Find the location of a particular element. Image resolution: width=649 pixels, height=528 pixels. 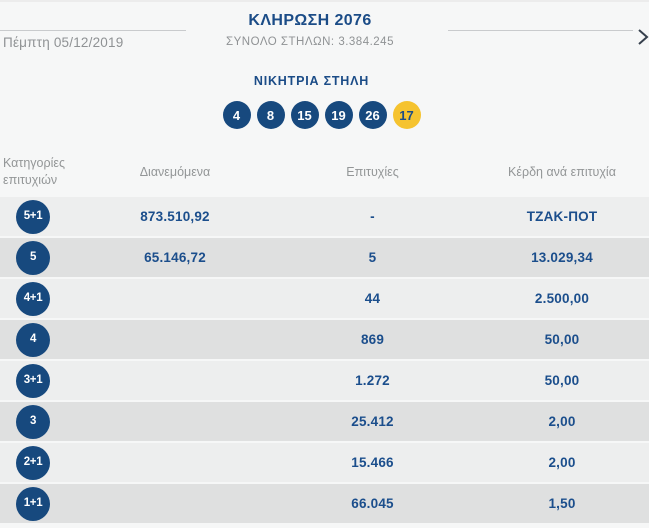

category-badge: 4+1 is located at coordinates (33, 298).